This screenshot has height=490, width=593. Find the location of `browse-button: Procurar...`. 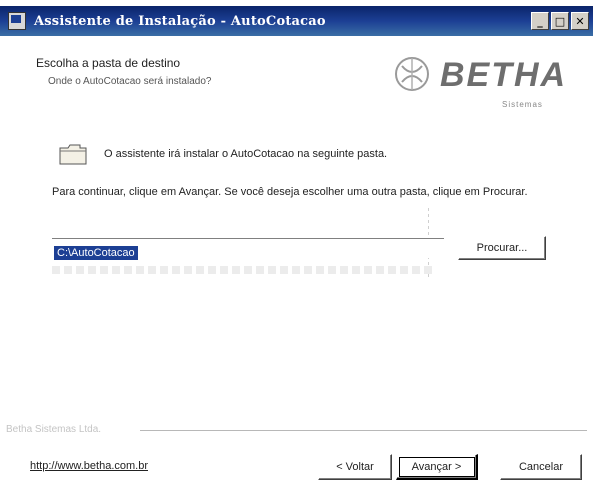

browse-button: Procurar... is located at coordinates (502, 248).